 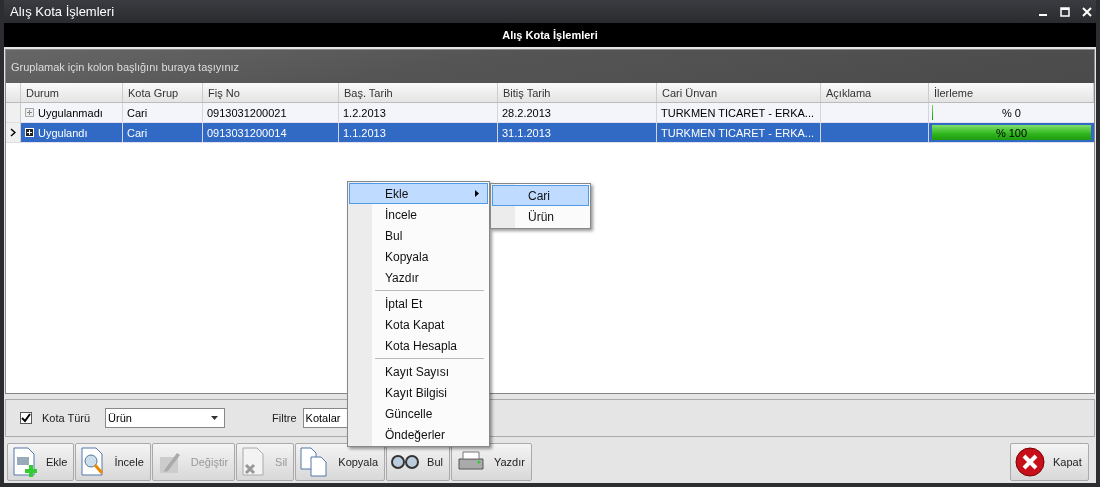 What do you see at coordinates (70, 112) in the screenshot?
I see `status-text: Uygulanmadı` at bounding box center [70, 112].